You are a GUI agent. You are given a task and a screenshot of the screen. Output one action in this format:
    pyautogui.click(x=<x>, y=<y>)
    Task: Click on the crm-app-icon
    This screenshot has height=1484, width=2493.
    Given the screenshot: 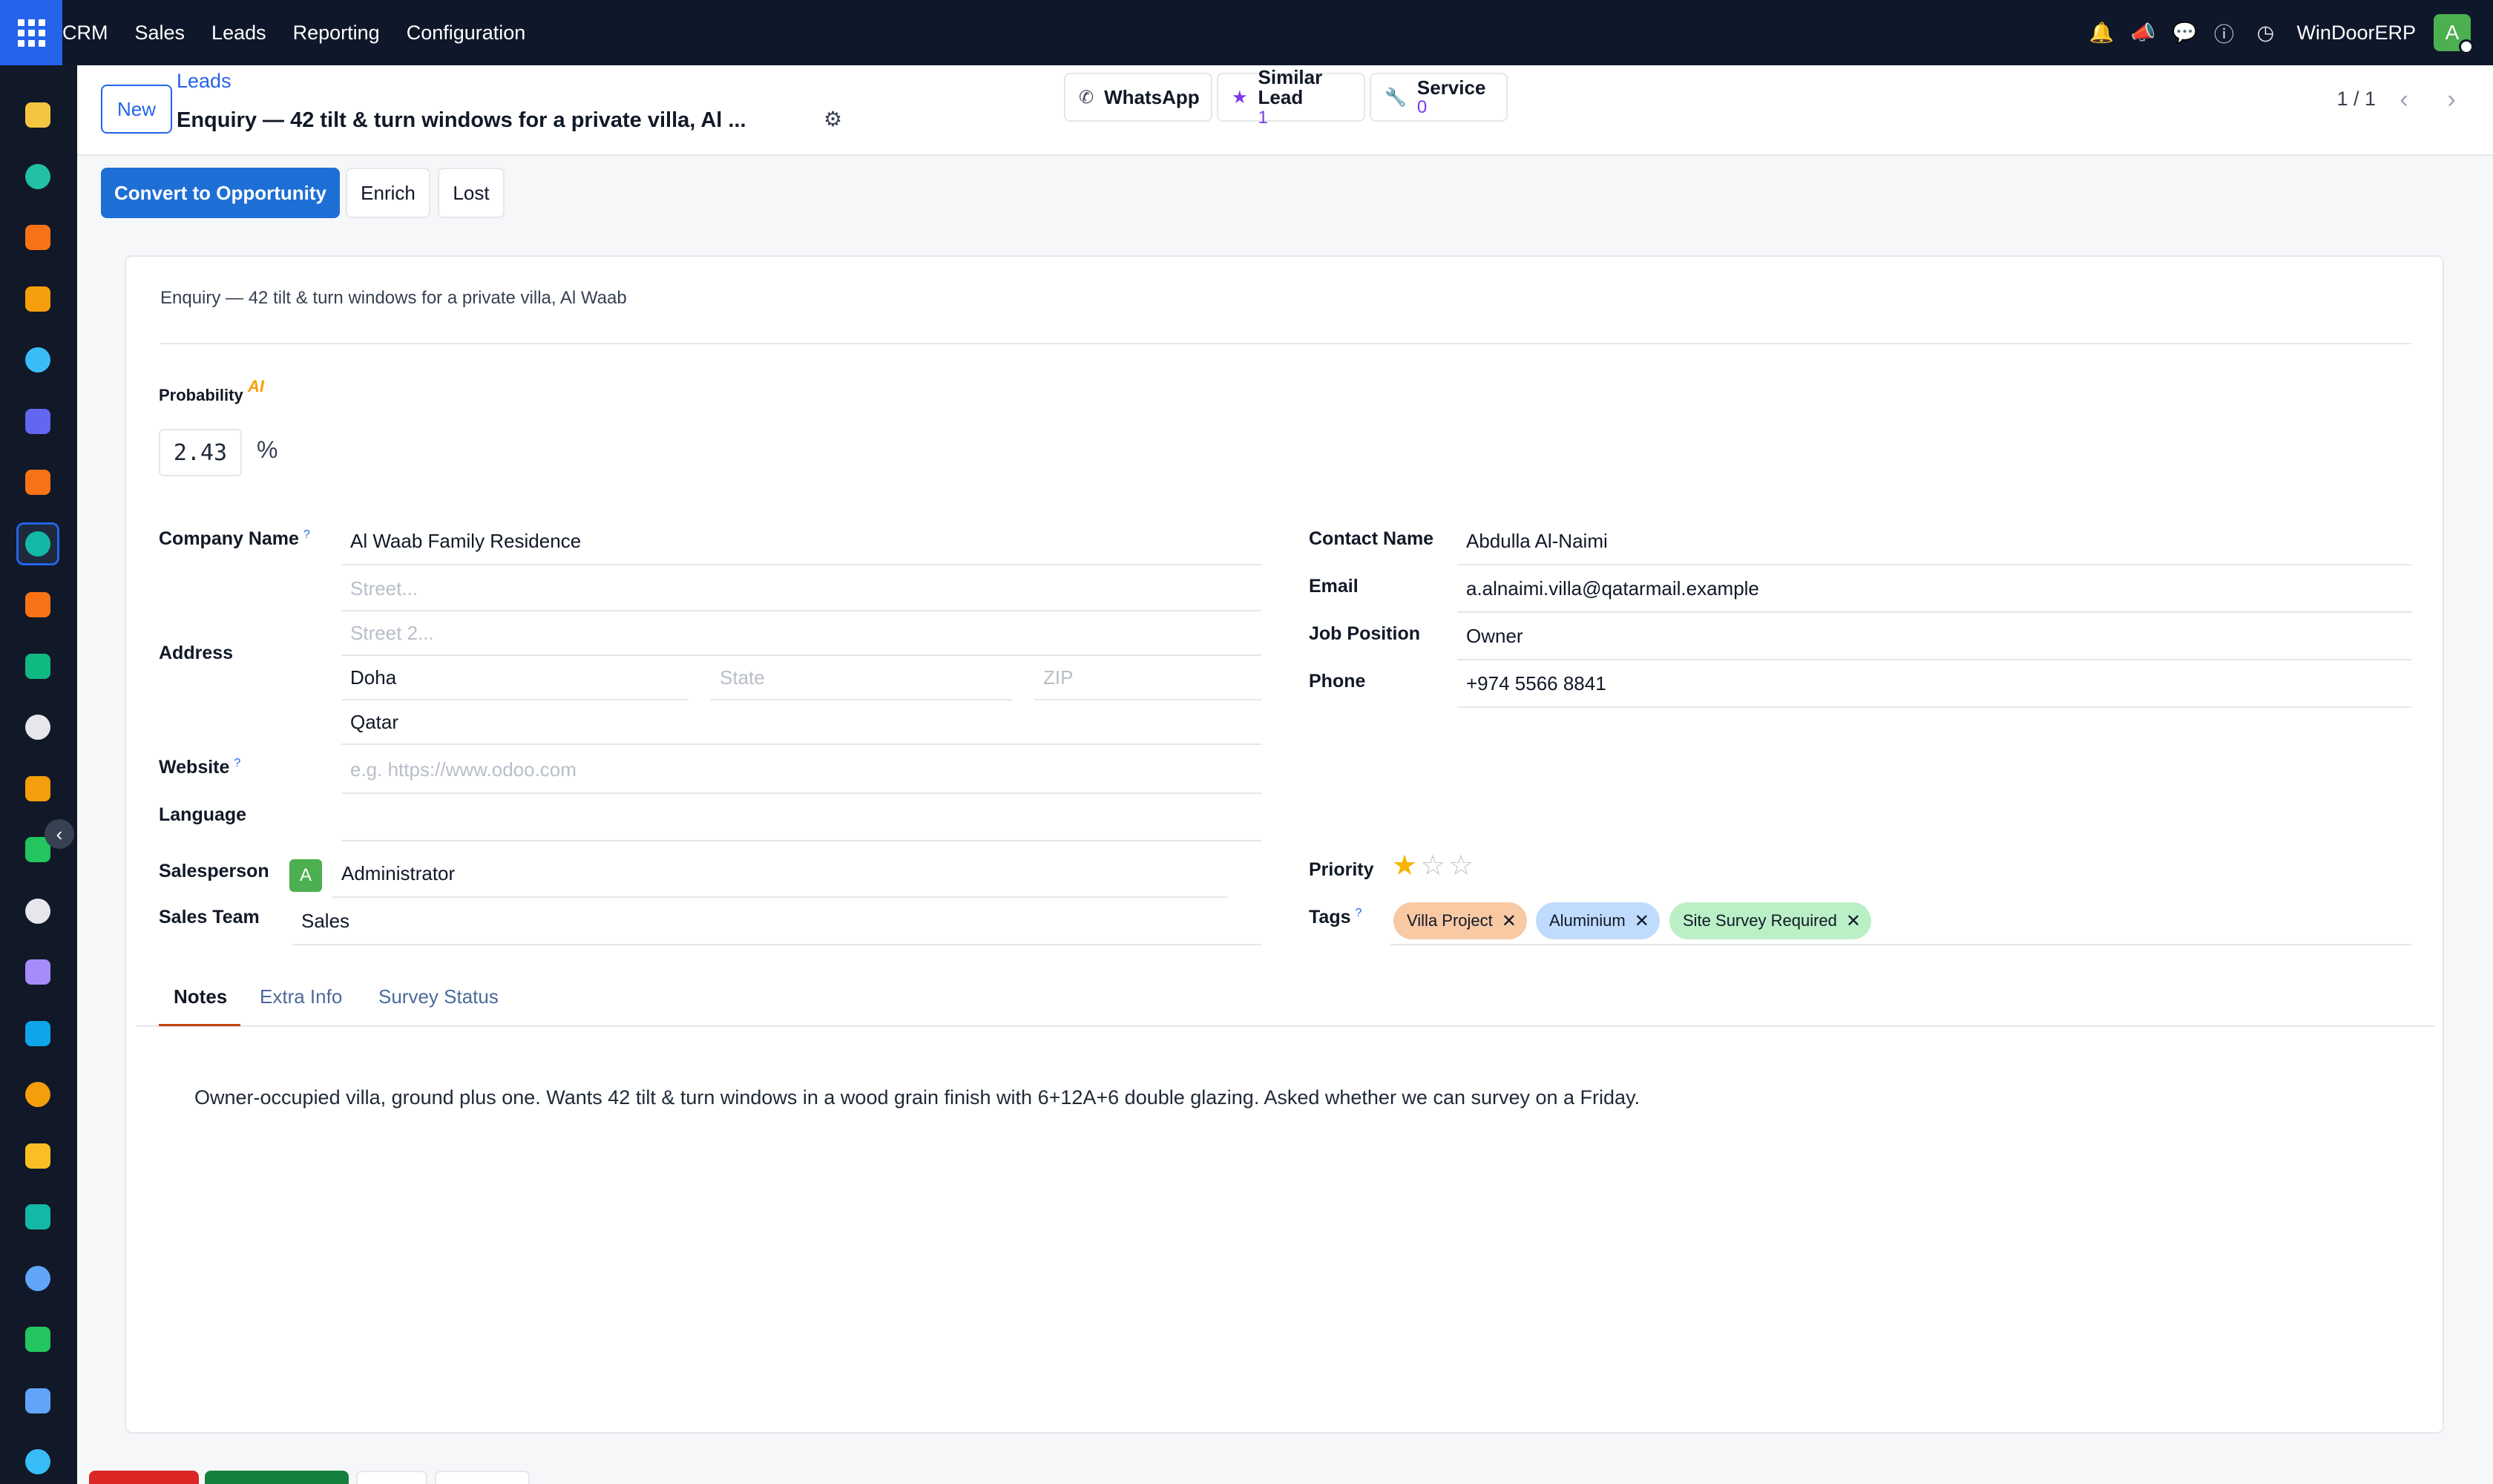 What is the action you would take?
    pyautogui.click(x=37, y=543)
    